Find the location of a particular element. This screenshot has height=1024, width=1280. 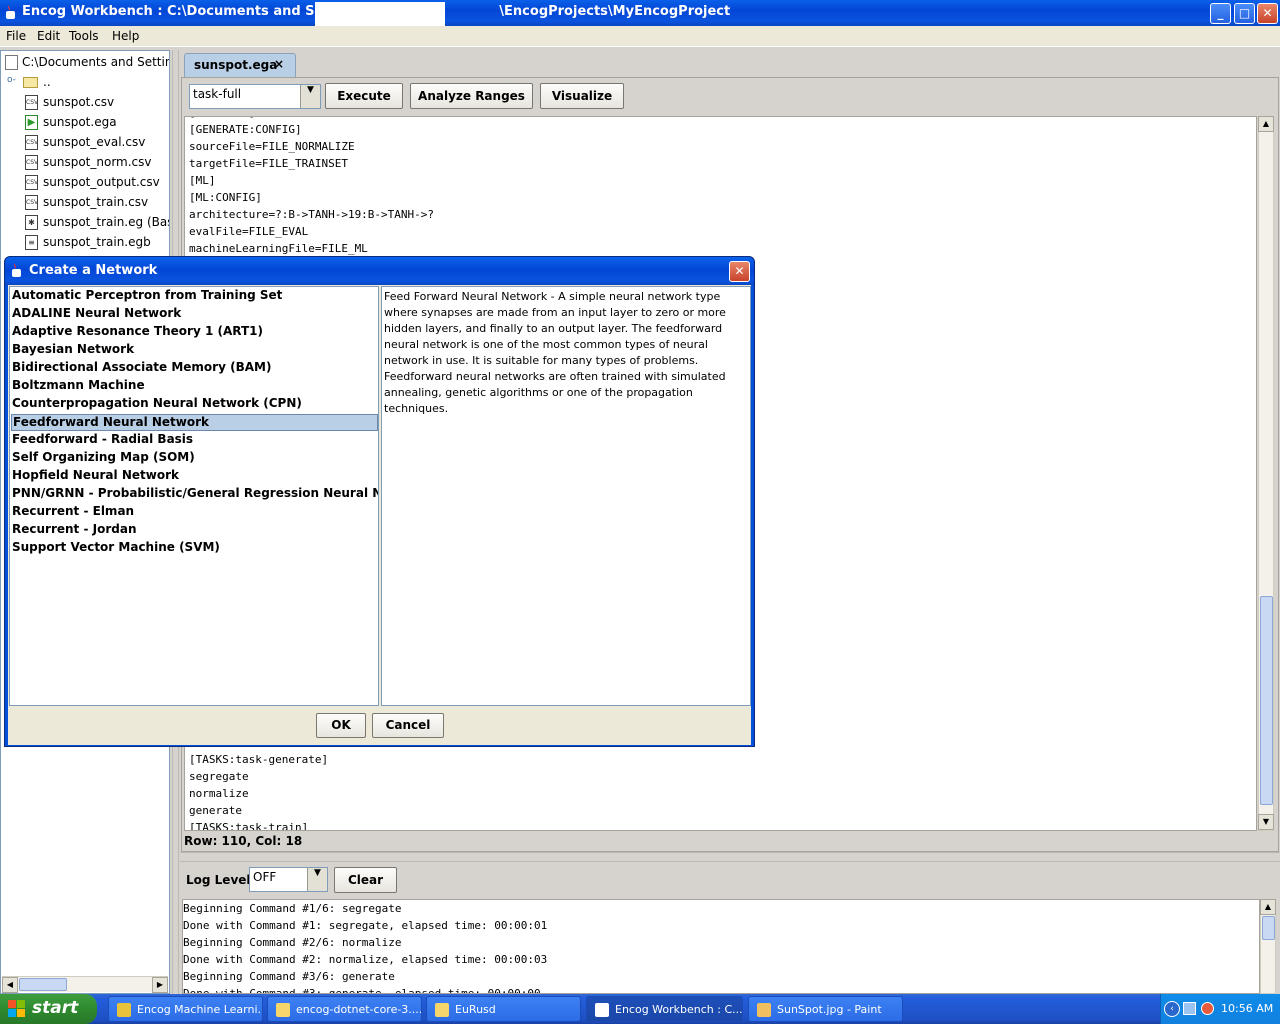

maximize-button: □ is located at coordinates (1244, 13).